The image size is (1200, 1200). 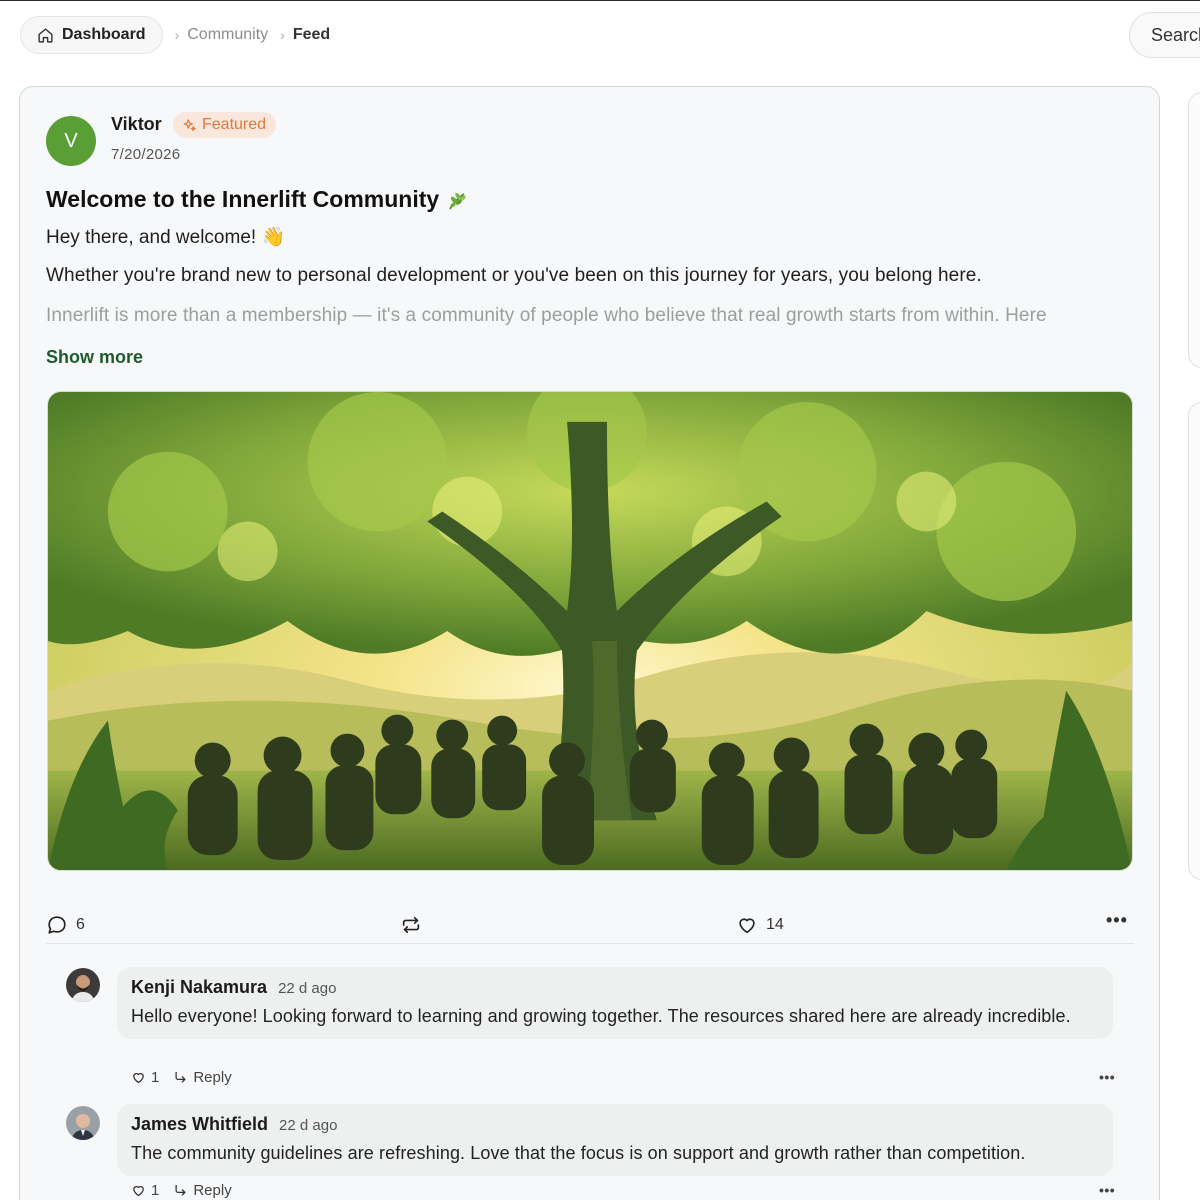 What do you see at coordinates (104, 34) in the screenshot?
I see `breadcrumb-dashboard-label: Dashboard` at bounding box center [104, 34].